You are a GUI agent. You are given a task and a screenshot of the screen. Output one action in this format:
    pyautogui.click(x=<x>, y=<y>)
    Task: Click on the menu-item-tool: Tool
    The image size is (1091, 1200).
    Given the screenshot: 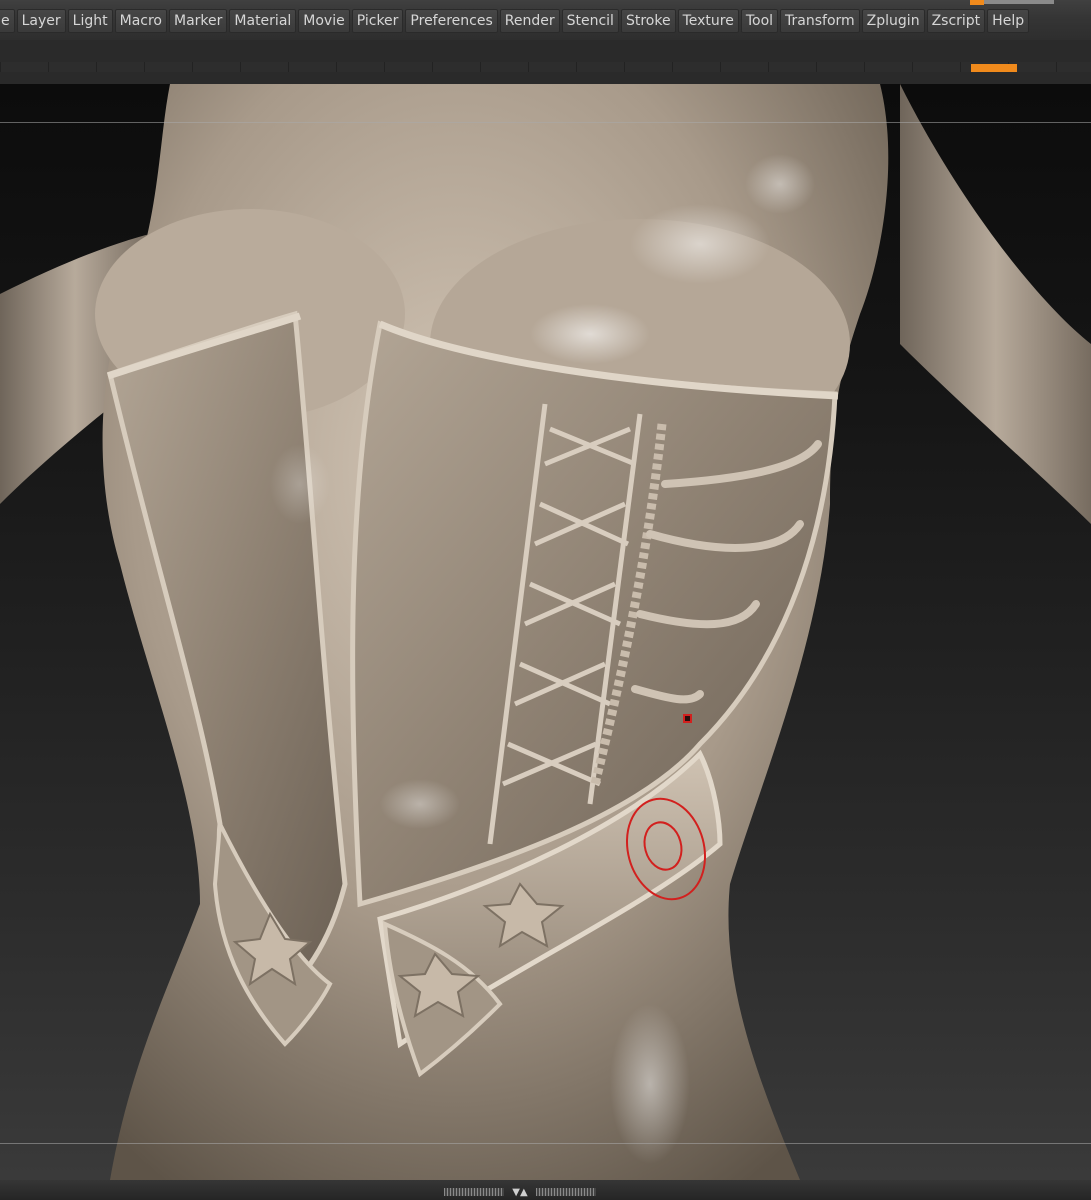 What is the action you would take?
    pyautogui.click(x=759, y=21)
    